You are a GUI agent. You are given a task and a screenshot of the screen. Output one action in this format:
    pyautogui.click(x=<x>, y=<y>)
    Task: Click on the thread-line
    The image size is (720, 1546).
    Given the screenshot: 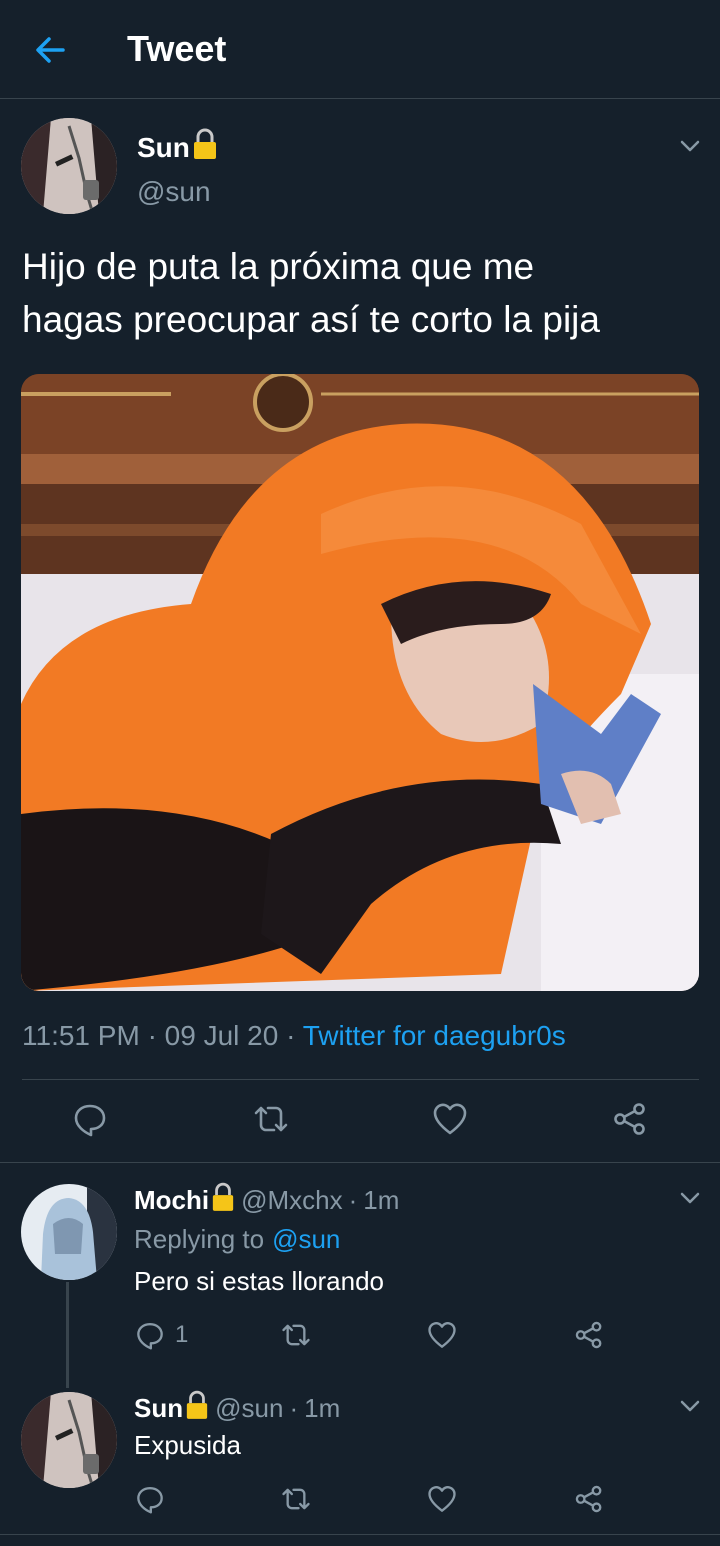 What is the action you would take?
    pyautogui.click(x=67, y=1335)
    